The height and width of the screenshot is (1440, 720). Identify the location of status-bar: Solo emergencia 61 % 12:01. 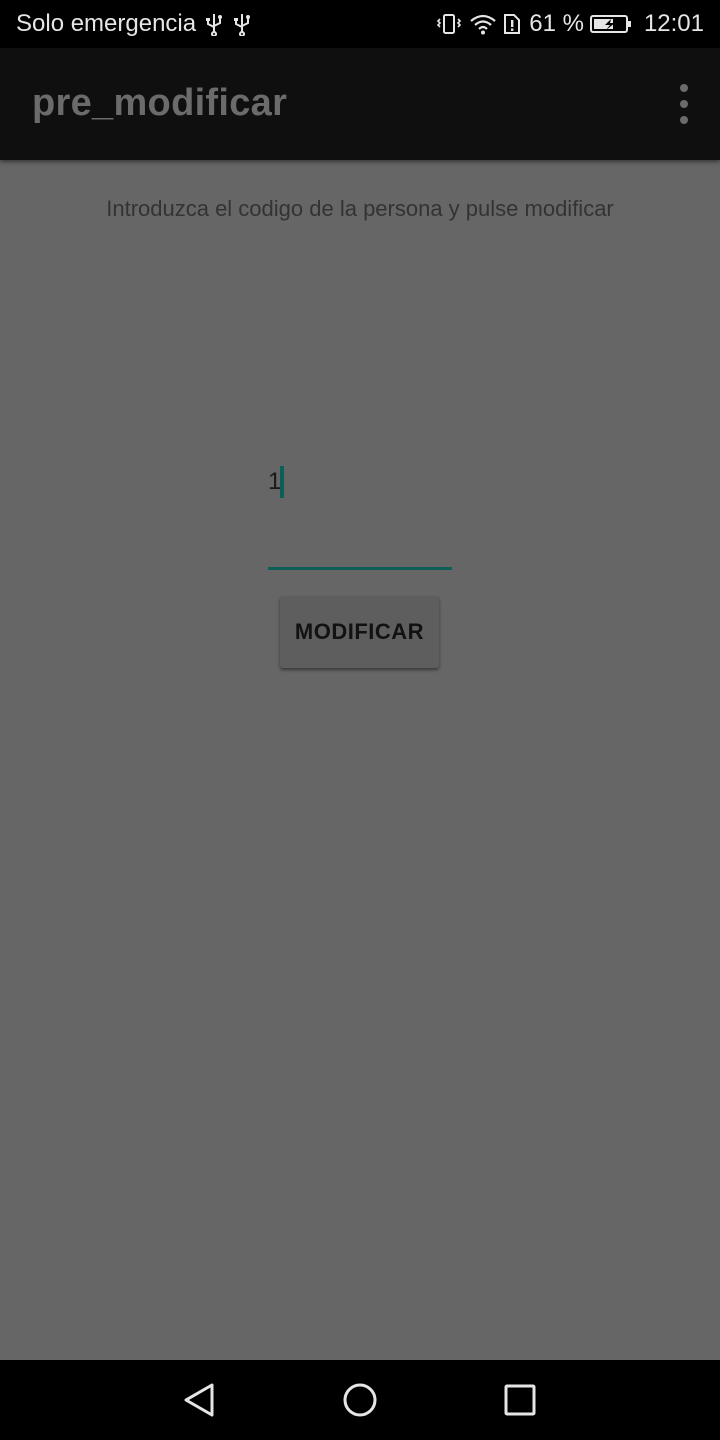
(360, 24).